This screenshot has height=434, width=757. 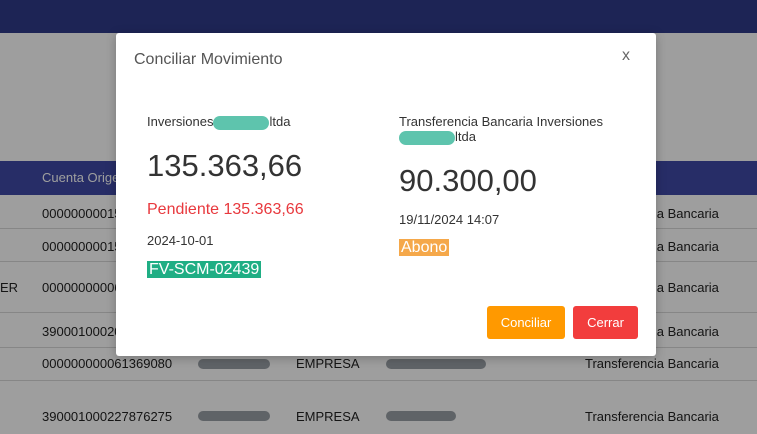 I want to click on right-datetime: 19/11/2024 14:07, so click(x=449, y=219).